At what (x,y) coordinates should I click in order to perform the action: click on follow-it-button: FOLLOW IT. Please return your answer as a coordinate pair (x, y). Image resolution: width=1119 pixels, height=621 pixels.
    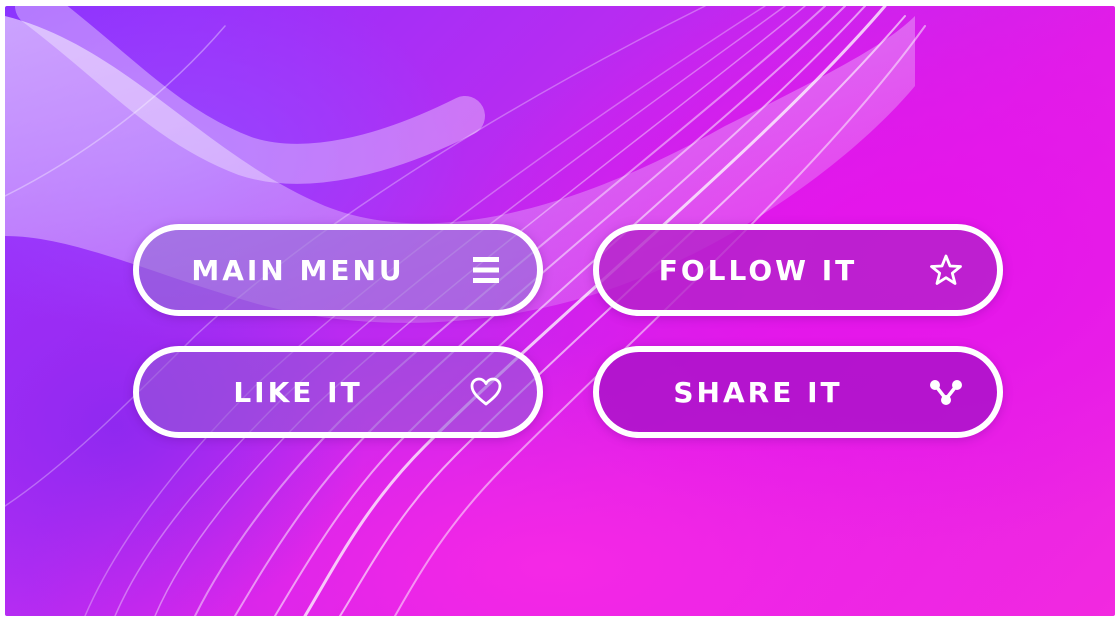
    Looking at the image, I should click on (798, 270).